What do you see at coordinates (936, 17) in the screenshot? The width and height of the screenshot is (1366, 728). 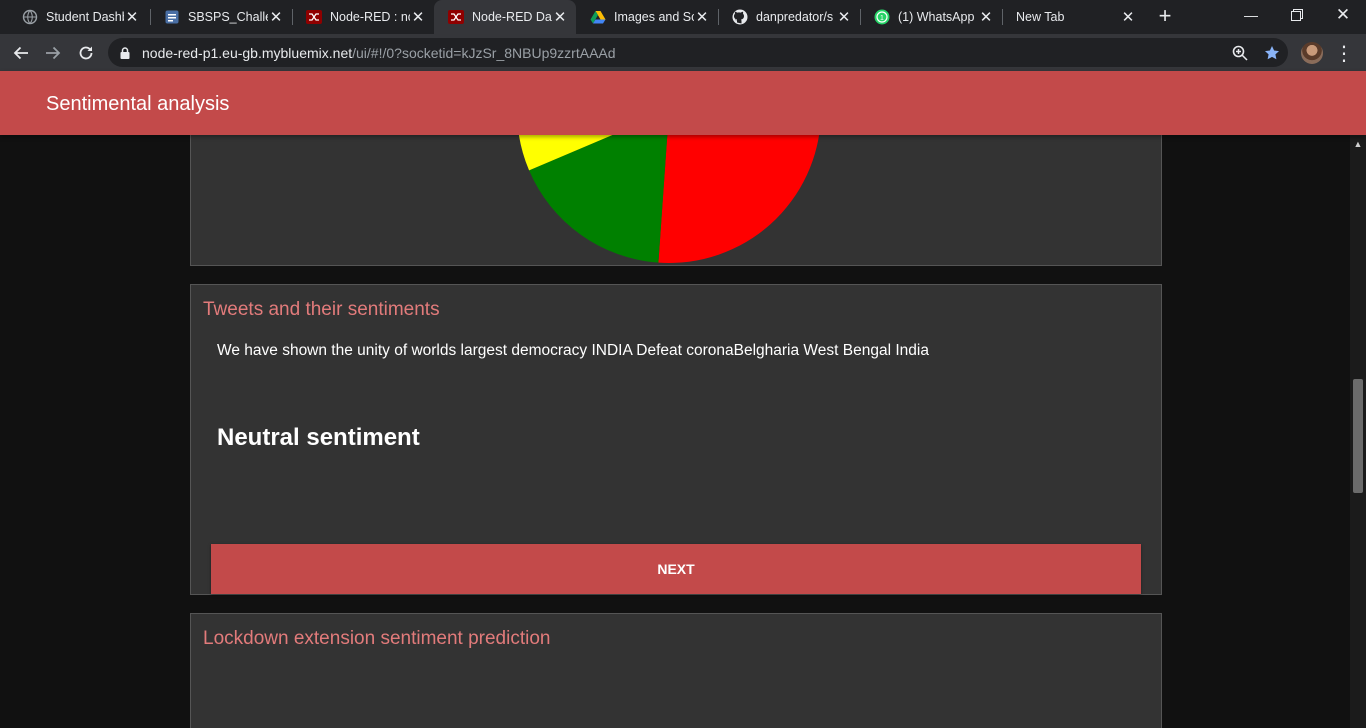 I see `tab-title: (1) WhatsApp` at bounding box center [936, 17].